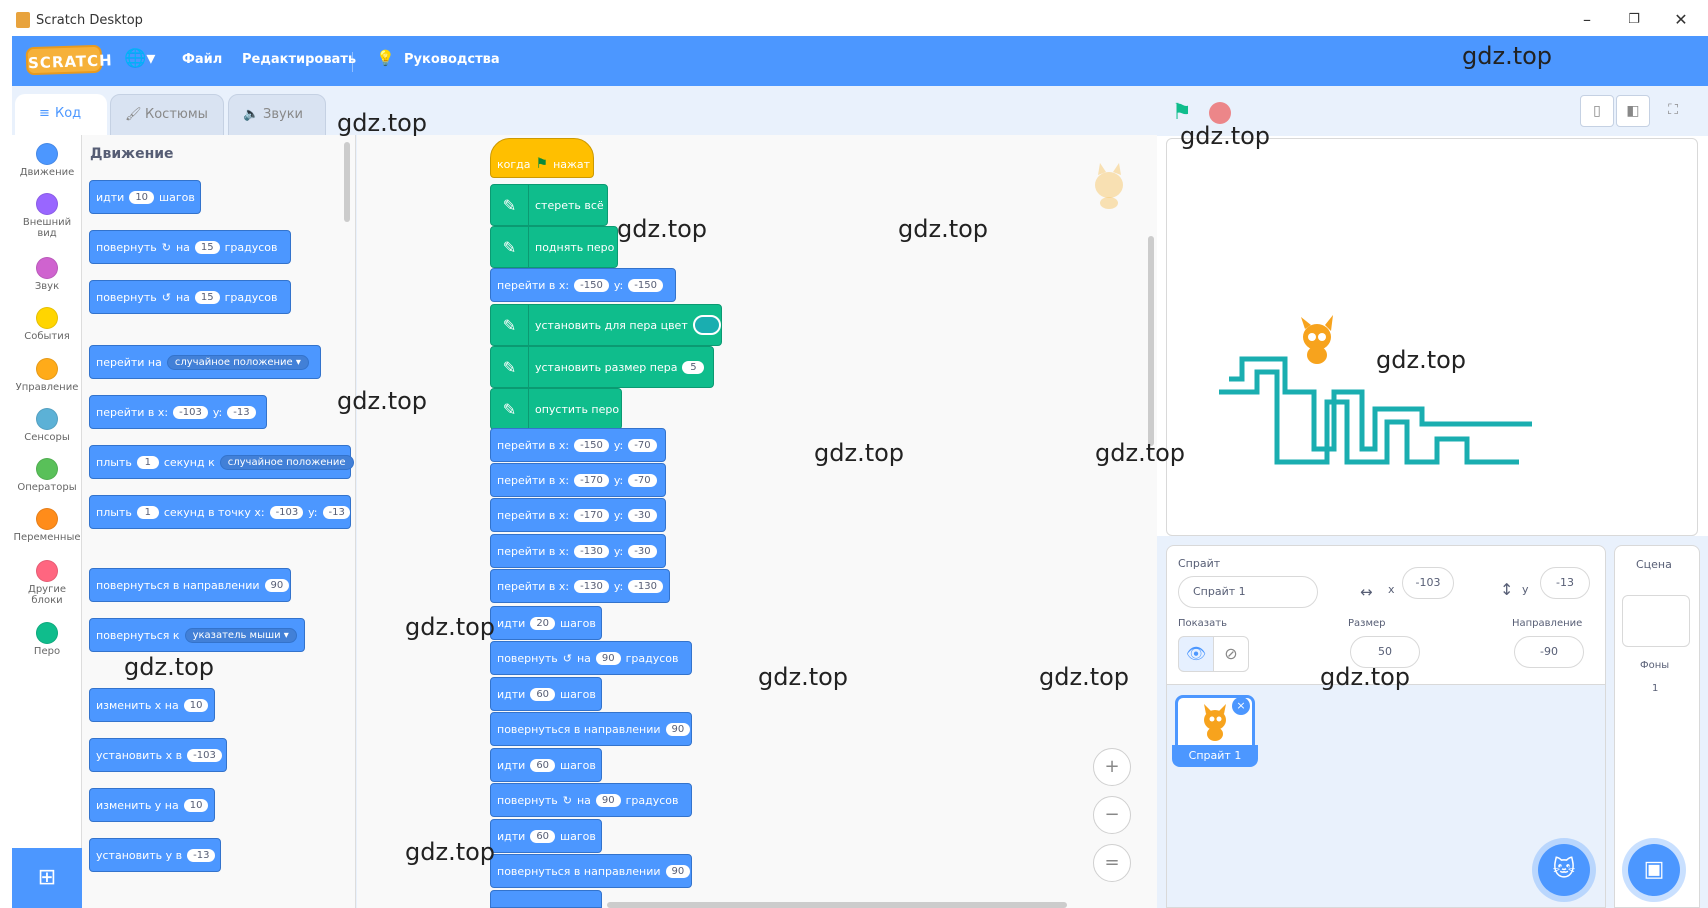  Describe the element at coordinates (546, 899) in the screenshot. I see `block-partial` at that location.